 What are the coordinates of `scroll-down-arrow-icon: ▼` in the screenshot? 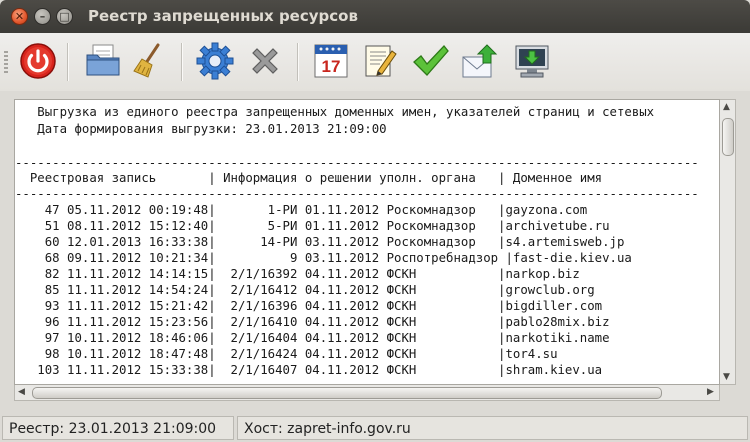 It's located at (726, 377).